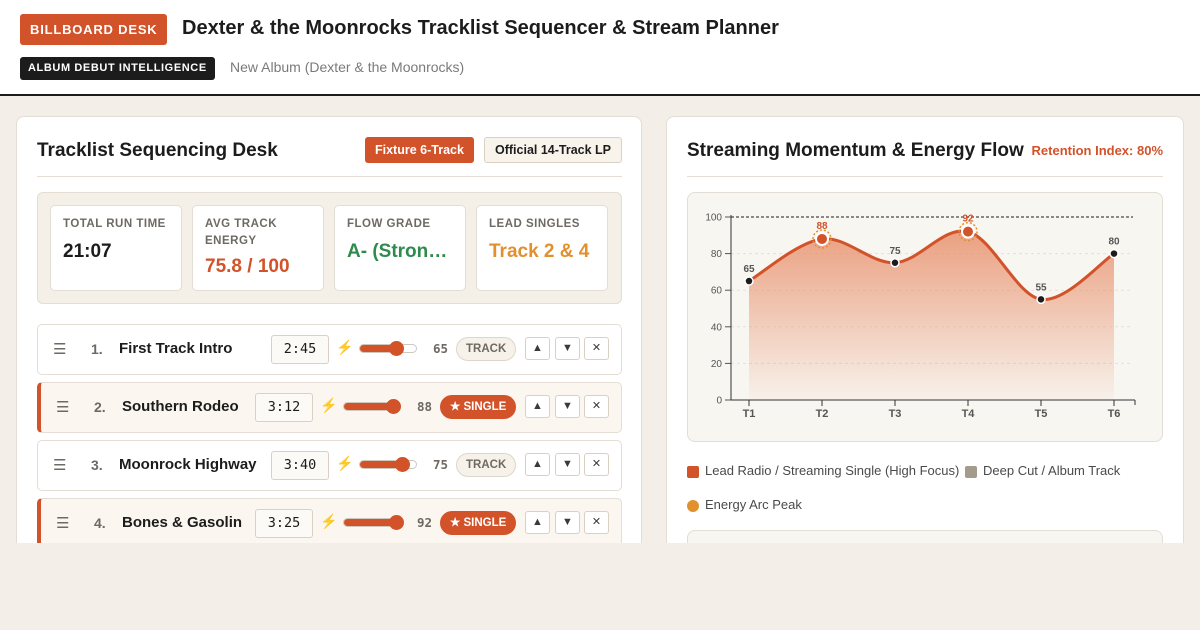 The height and width of the screenshot is (630, 1200). What do you see at coordinates (717, 327) in the screenshot?
I see `y-tick-label: 40` at bounding box center [717, 327].